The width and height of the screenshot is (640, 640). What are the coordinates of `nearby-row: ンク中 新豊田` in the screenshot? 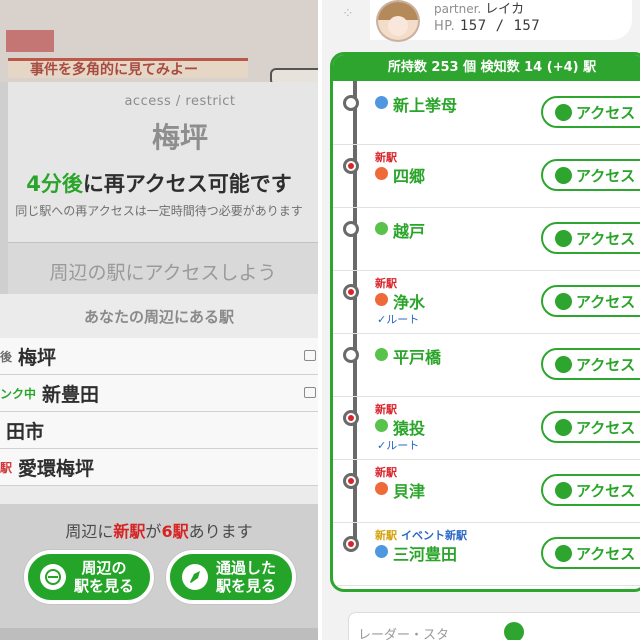 It's located at (159, 393).